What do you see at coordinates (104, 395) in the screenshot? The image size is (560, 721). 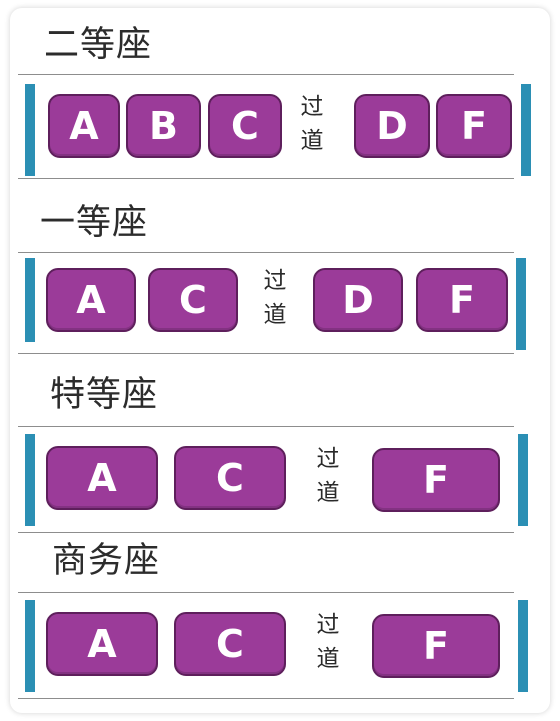 I see `section-title: 特等座` at bounding box center [104, 395].